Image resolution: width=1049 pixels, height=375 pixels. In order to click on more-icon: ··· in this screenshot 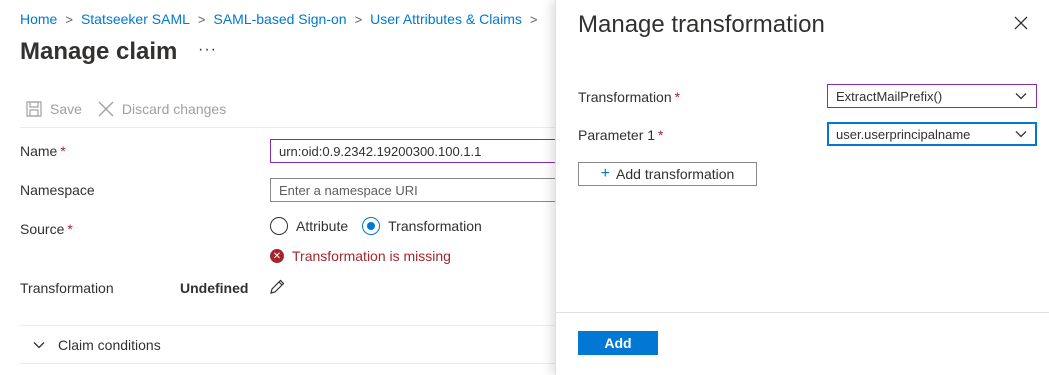, I will do `click(207, 50)`.